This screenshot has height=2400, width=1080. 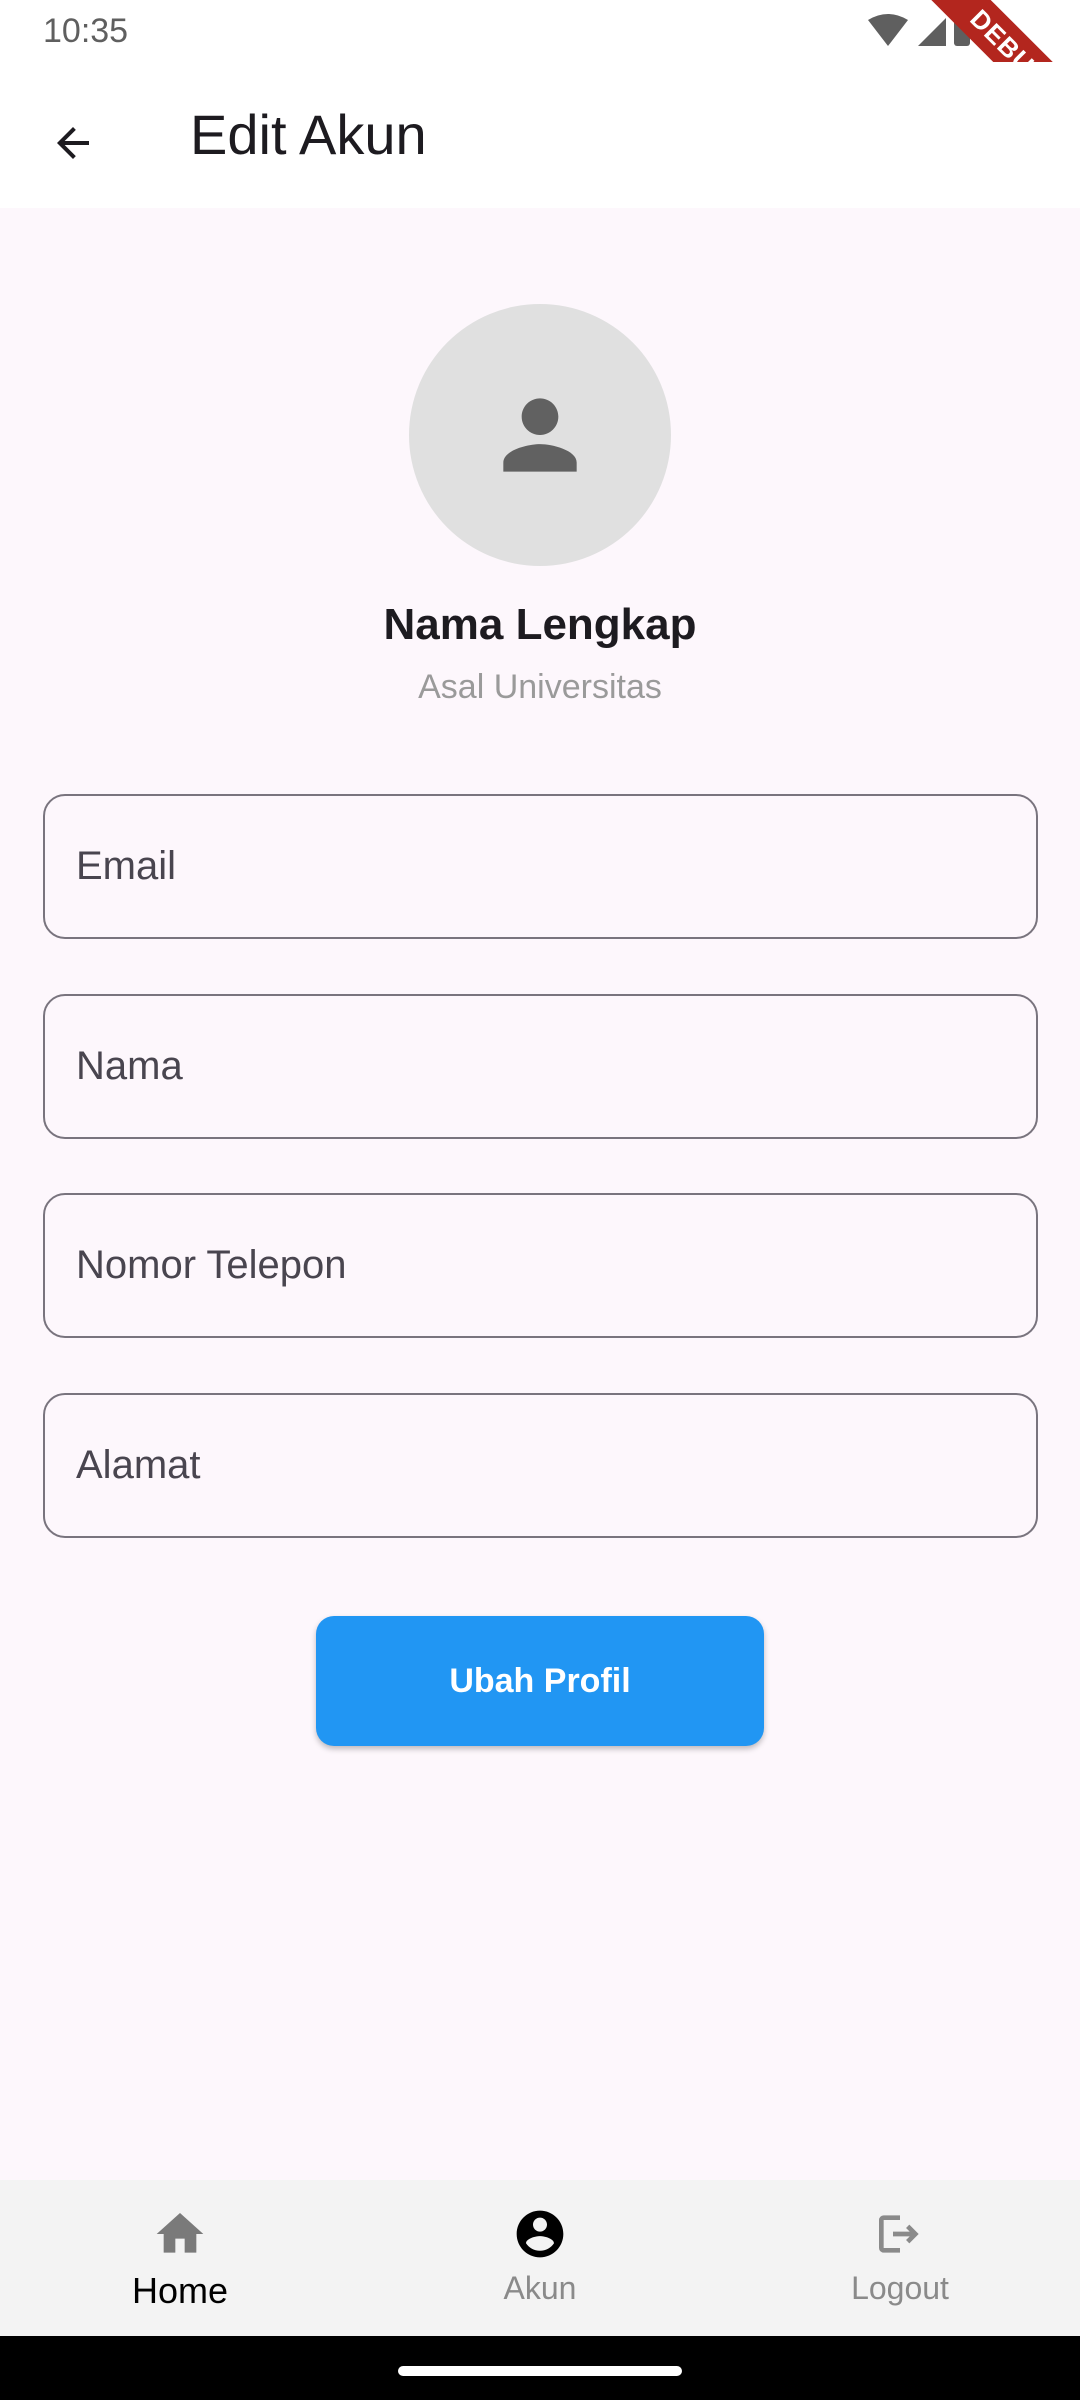 I want to click on signal-icon, so click(x=932, y=32).